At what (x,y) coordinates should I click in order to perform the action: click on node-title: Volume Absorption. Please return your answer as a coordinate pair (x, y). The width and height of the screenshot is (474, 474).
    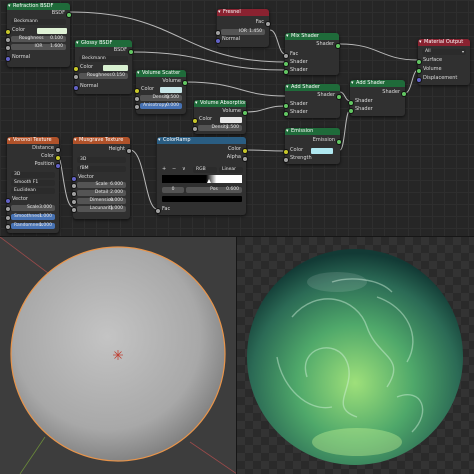
    Looking at the image, I should click on (220, 103).